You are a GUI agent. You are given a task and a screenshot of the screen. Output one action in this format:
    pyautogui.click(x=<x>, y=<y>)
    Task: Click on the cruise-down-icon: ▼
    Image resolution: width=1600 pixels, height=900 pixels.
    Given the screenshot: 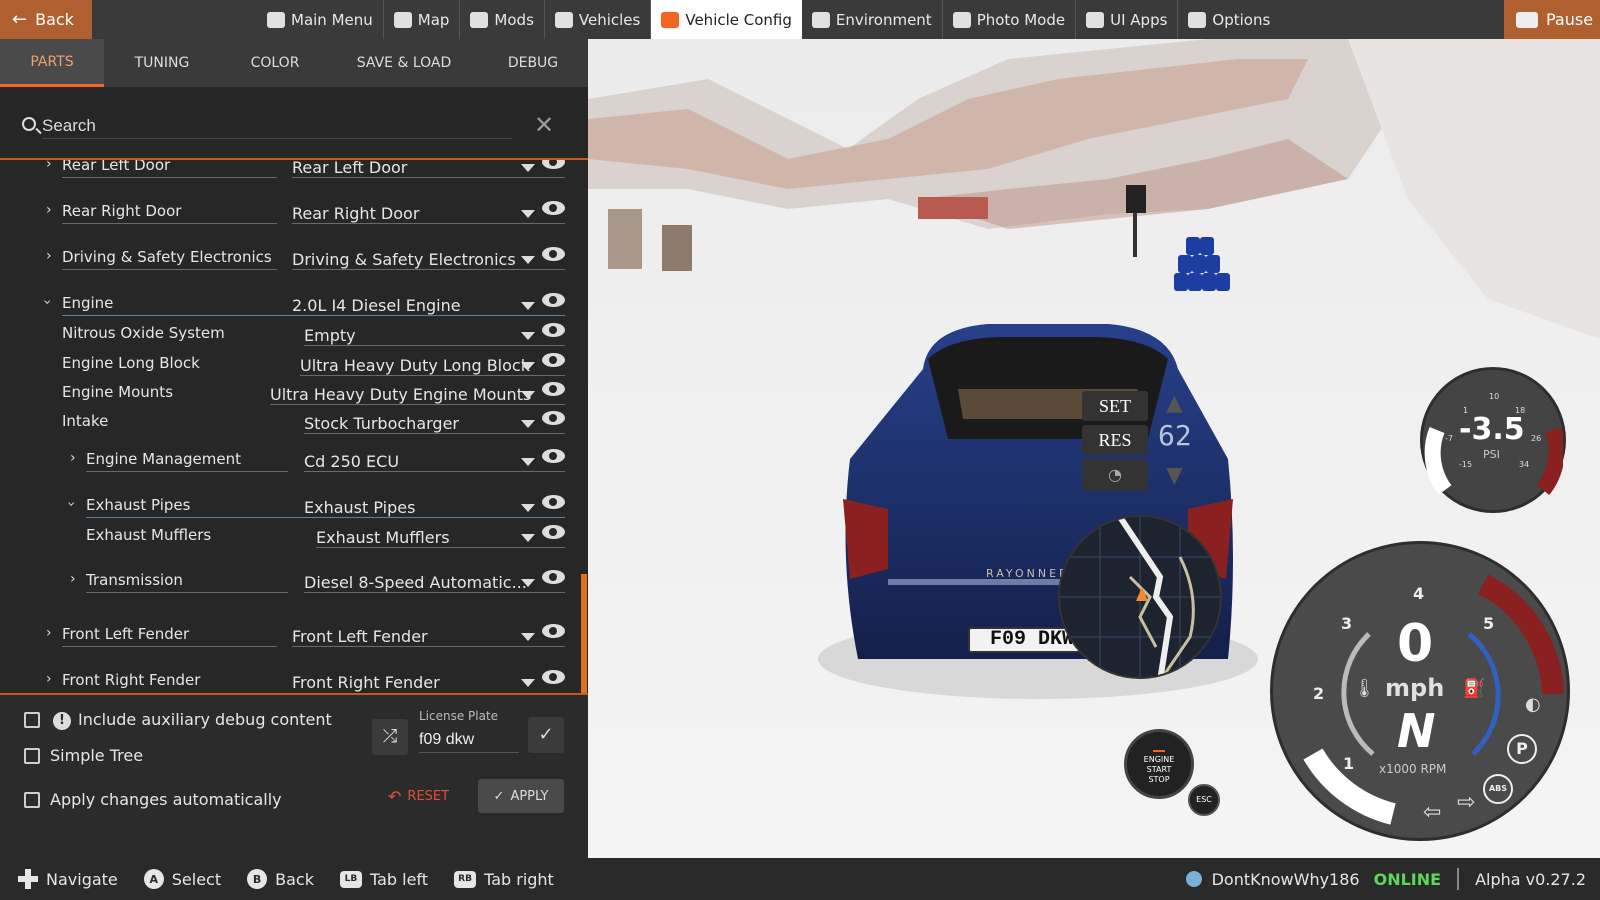 What is the action you would take?
    pyautogui.click(x=1174, y=475)
    